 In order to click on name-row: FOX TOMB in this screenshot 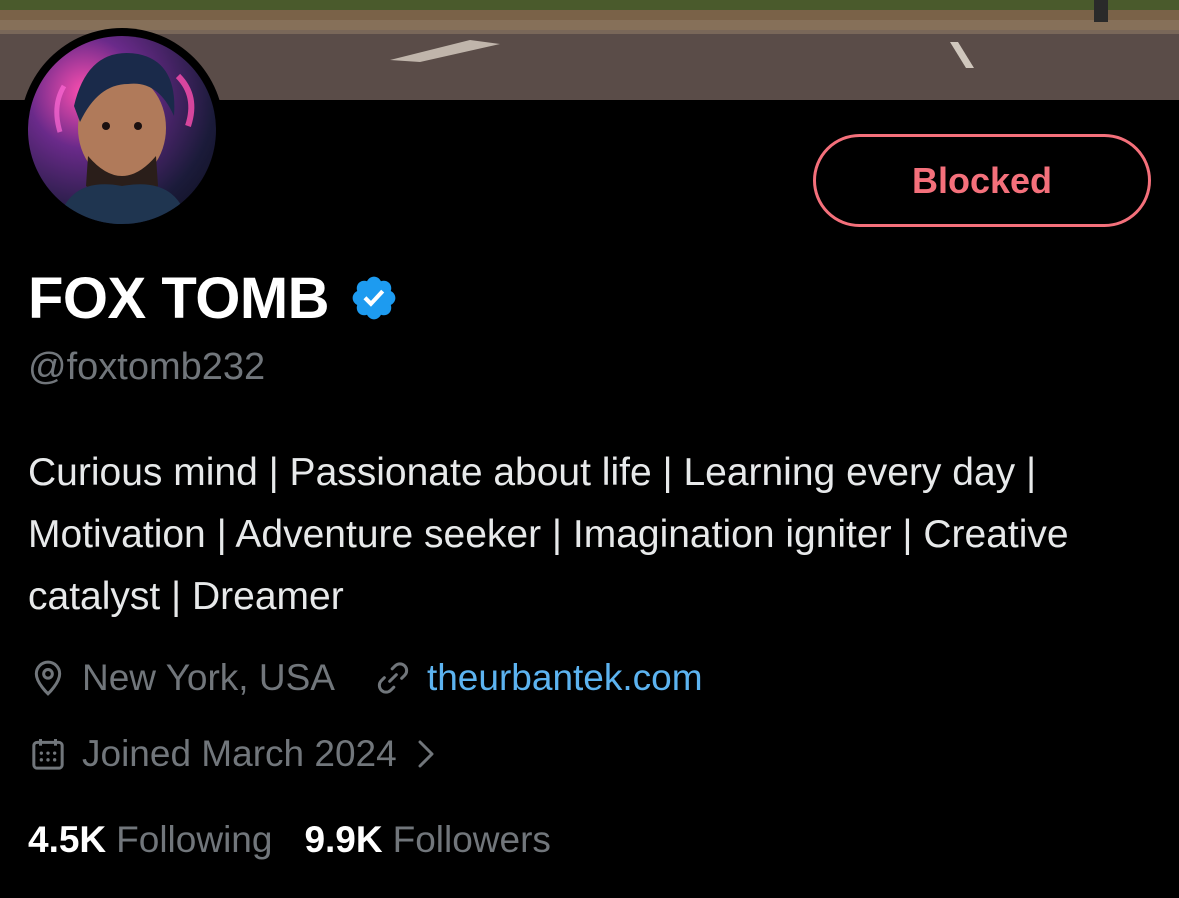, I will do `click(213, 298)`.